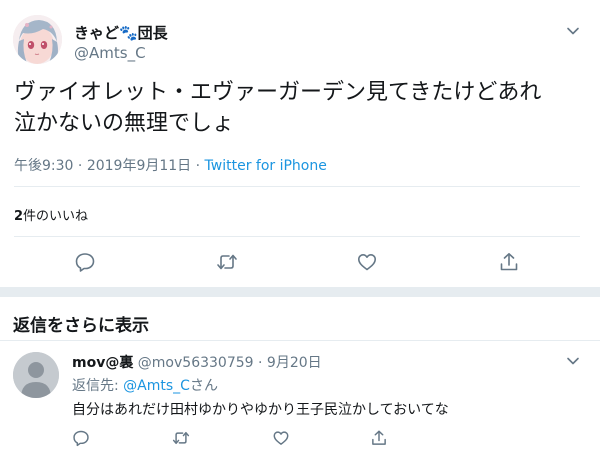 This screenshot has width=606, height=470. I want to click on reply-text: 自分はあれだけ田村ゆかりやゆかり王子民泣かしておいてな, so click(260, 410).